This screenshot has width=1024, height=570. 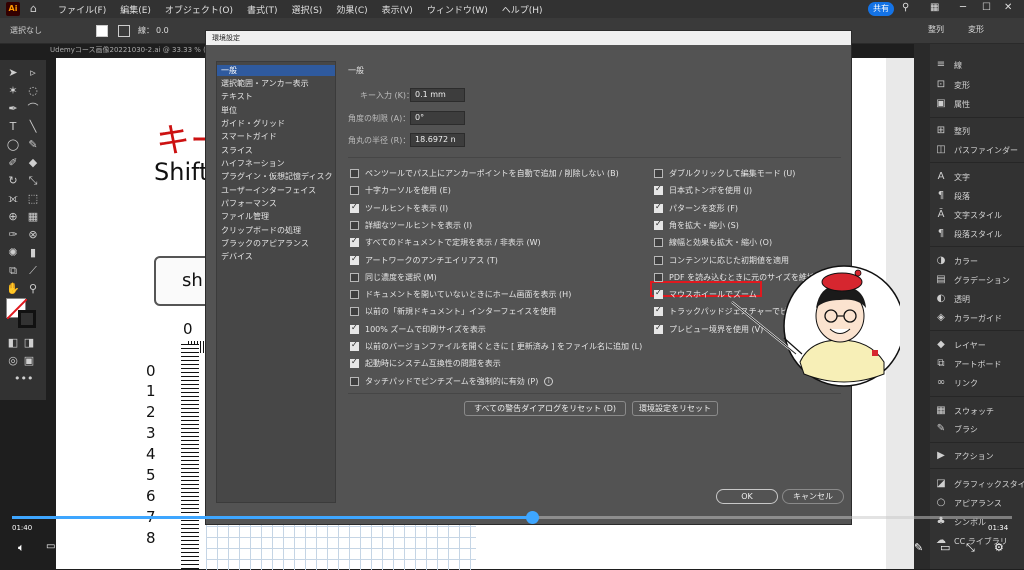 I want to click on exit-fullscreen-icon: ⤡, so click(x=970, y=548).